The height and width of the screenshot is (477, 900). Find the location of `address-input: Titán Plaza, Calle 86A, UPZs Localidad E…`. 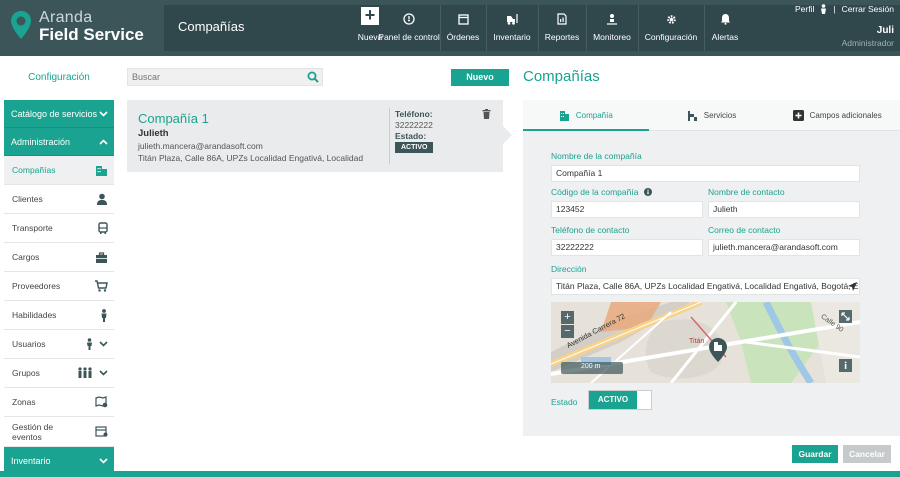

address-input: Titán Plaza, Calle 86A, UPZs Localidad E… is located at coordinates (705, 286).